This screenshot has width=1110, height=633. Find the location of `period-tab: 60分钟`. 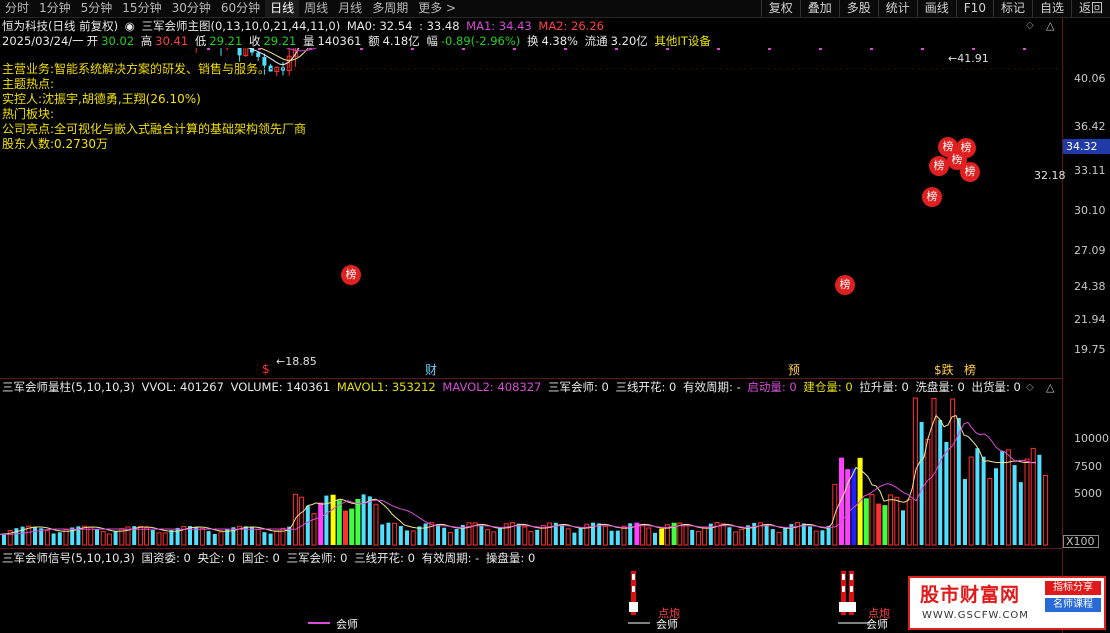

period-tab: 60分钟 is located at coordinates (240, 8).